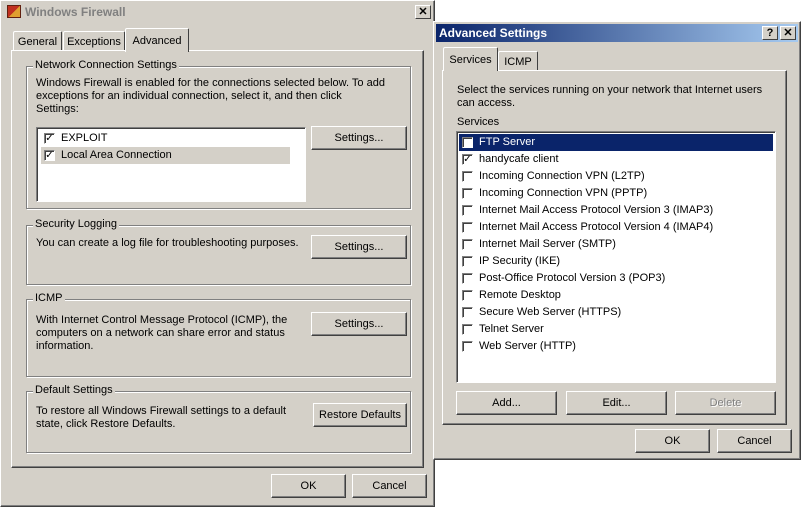 The width and height of the screenshot is (805, 517). Describe the element at coordinates (308, 486) in the screenshot. I see `firewall-ok-button: OK` at that location.